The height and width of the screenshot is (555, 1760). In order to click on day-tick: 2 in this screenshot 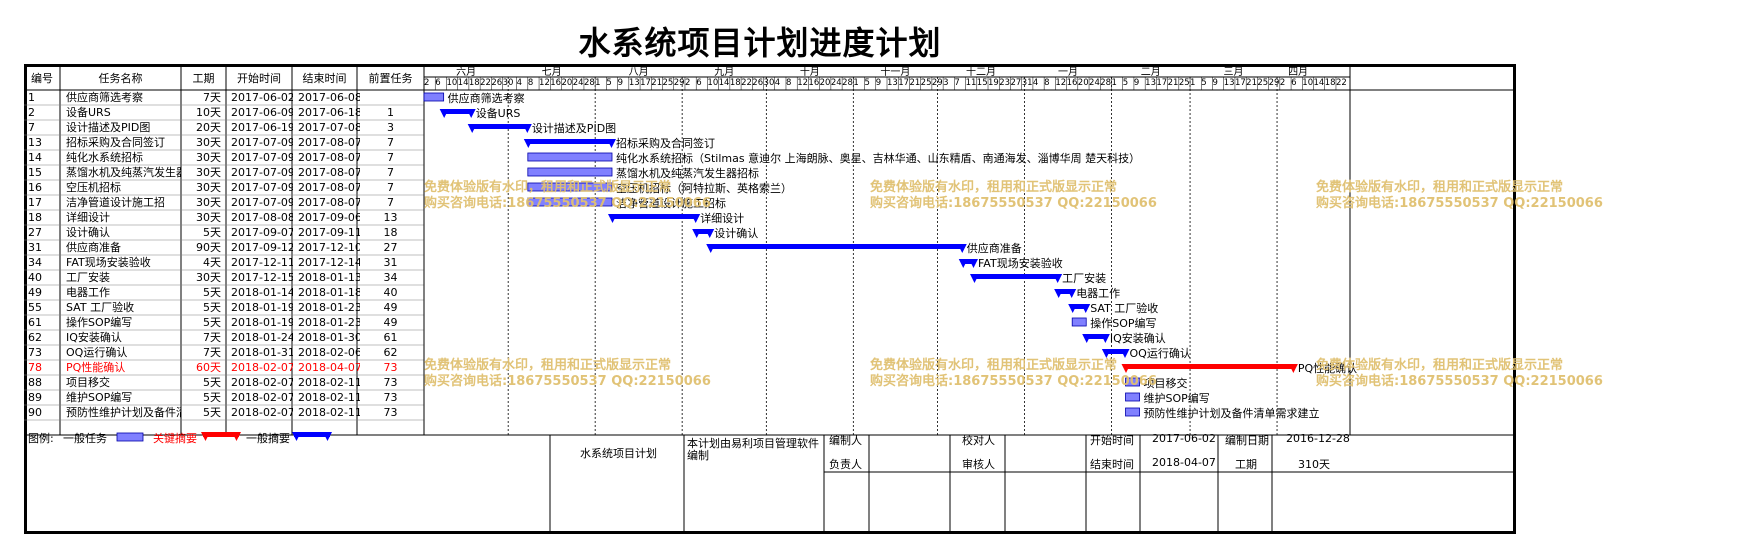, I will do `click(687, 83)`.